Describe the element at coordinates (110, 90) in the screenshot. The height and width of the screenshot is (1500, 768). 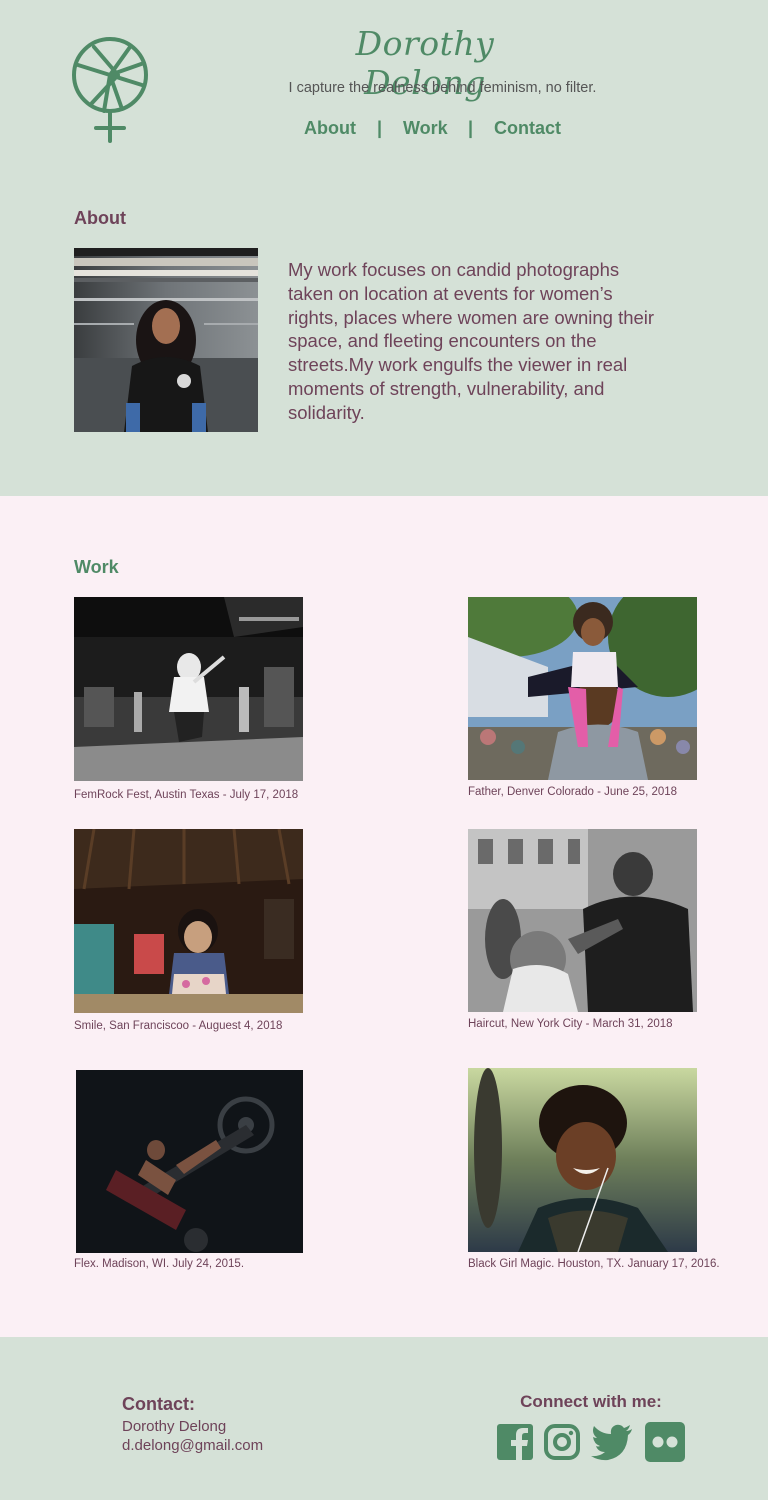
I see `camera-aperture-venus-logo` at that location.